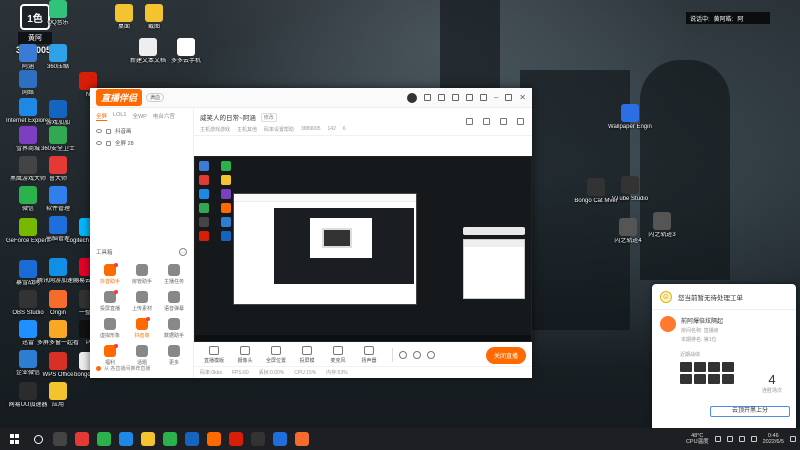  What do you see at coordinates (668, 324) in the screenshot?
I see `avatar` at bounding box center [668, 324].